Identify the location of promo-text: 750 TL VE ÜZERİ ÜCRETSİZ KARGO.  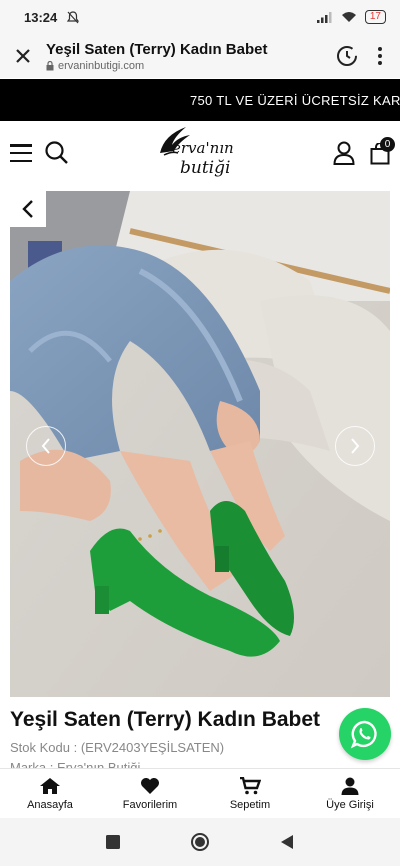
(295, 100).